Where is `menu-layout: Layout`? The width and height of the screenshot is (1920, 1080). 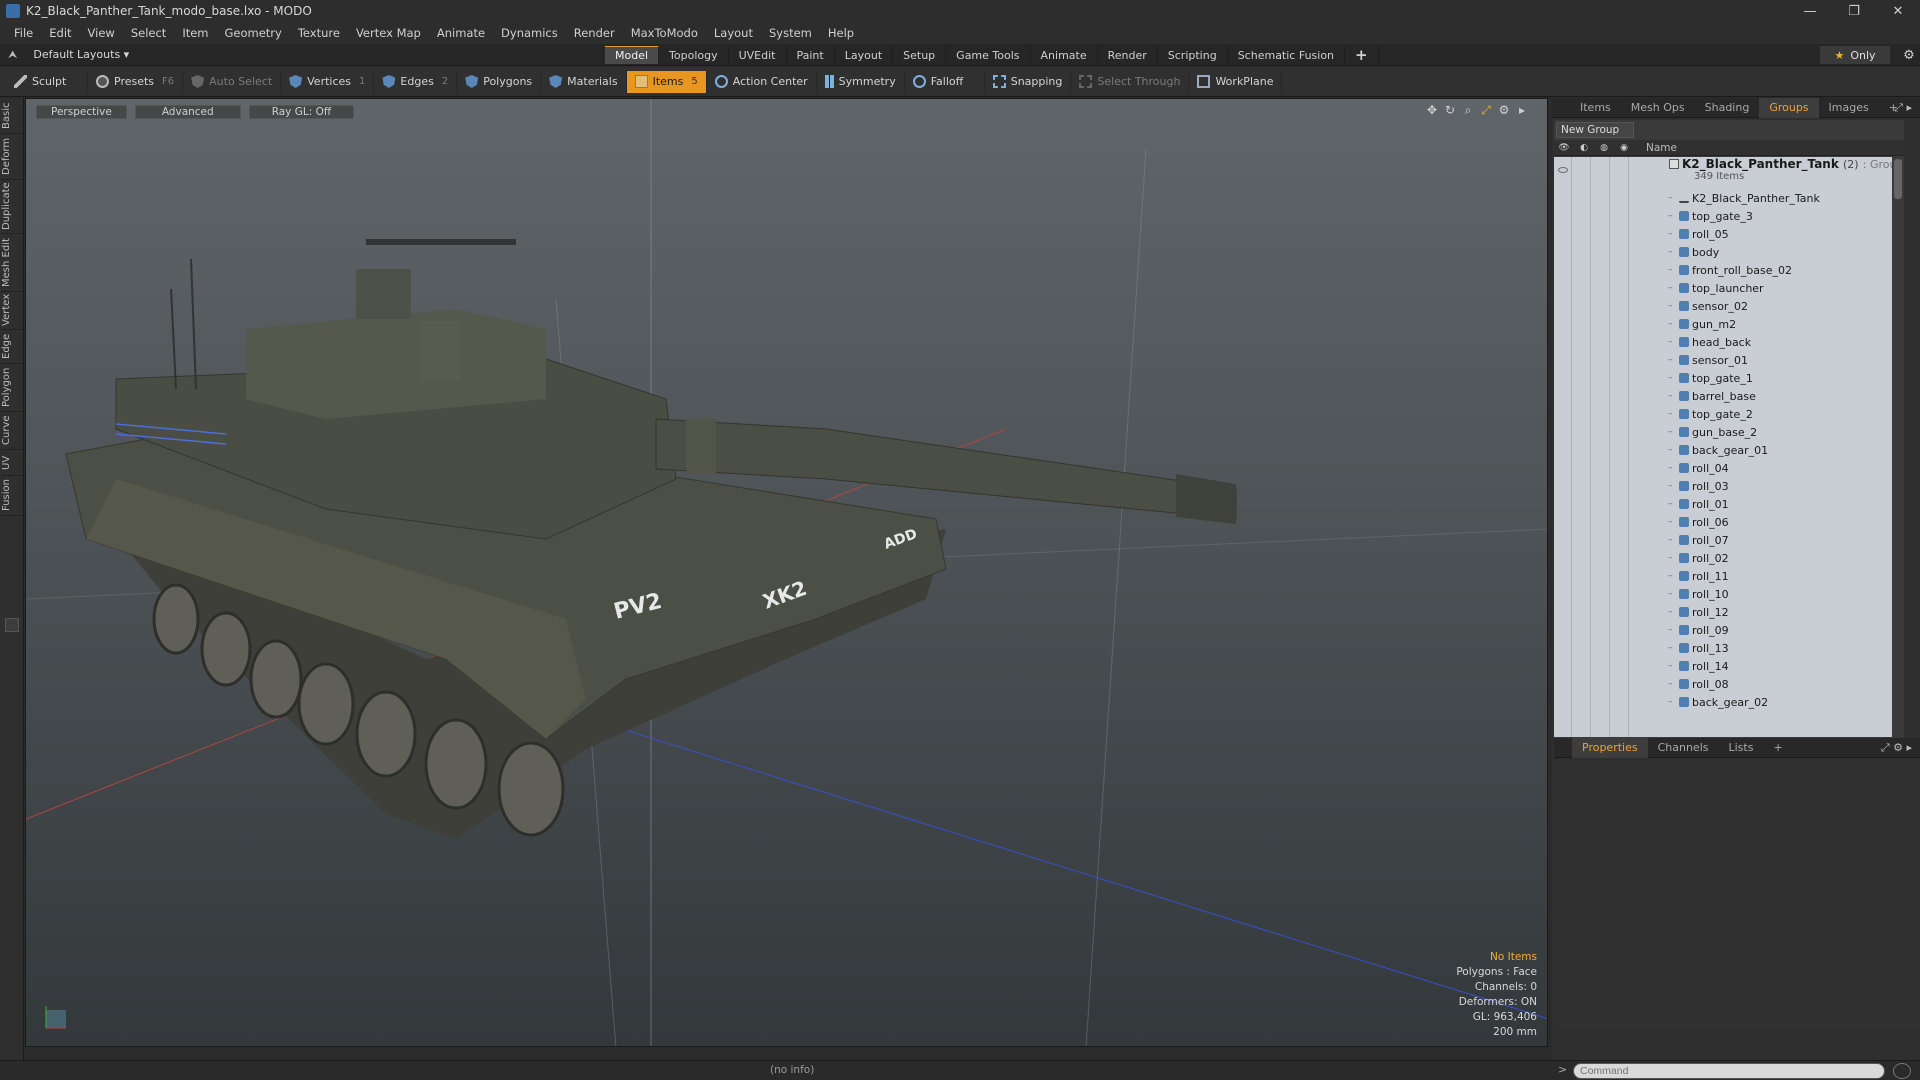
menu-layout: Layout is located at coordinates (733, 33).